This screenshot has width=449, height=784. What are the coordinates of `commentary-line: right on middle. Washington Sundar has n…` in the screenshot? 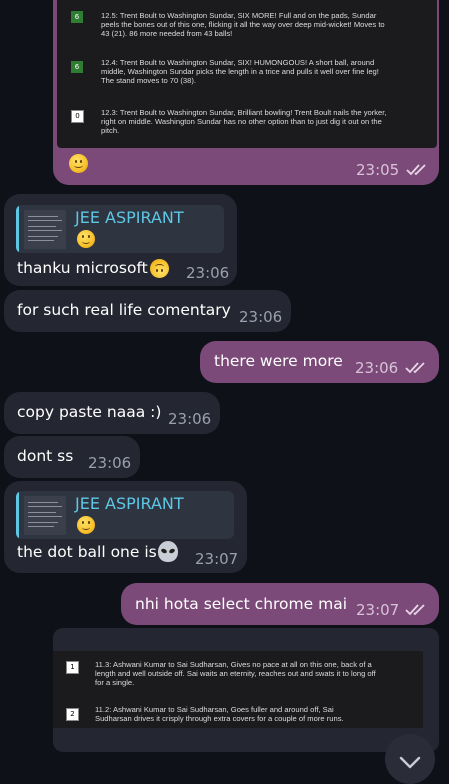 It's located at (241, 121).